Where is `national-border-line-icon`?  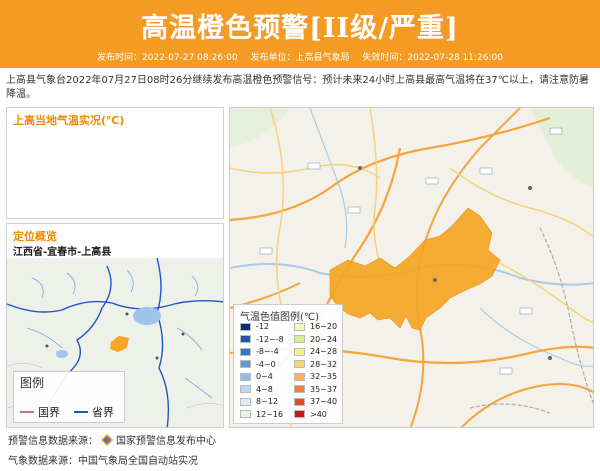 national-border-line-icon is located at coordinates (27, 412).